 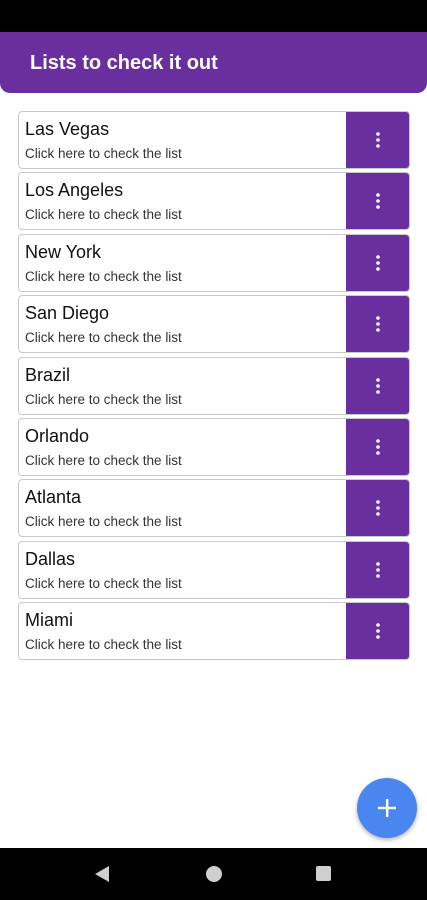 I want to click on navigation-bar, so click(x=213, y=874).